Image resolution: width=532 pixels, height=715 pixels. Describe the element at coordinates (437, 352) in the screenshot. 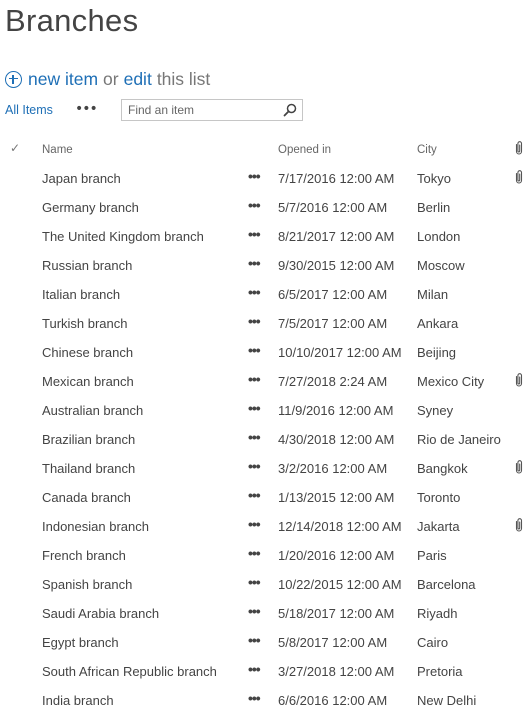

I see `row-city: Beijing` at that location.